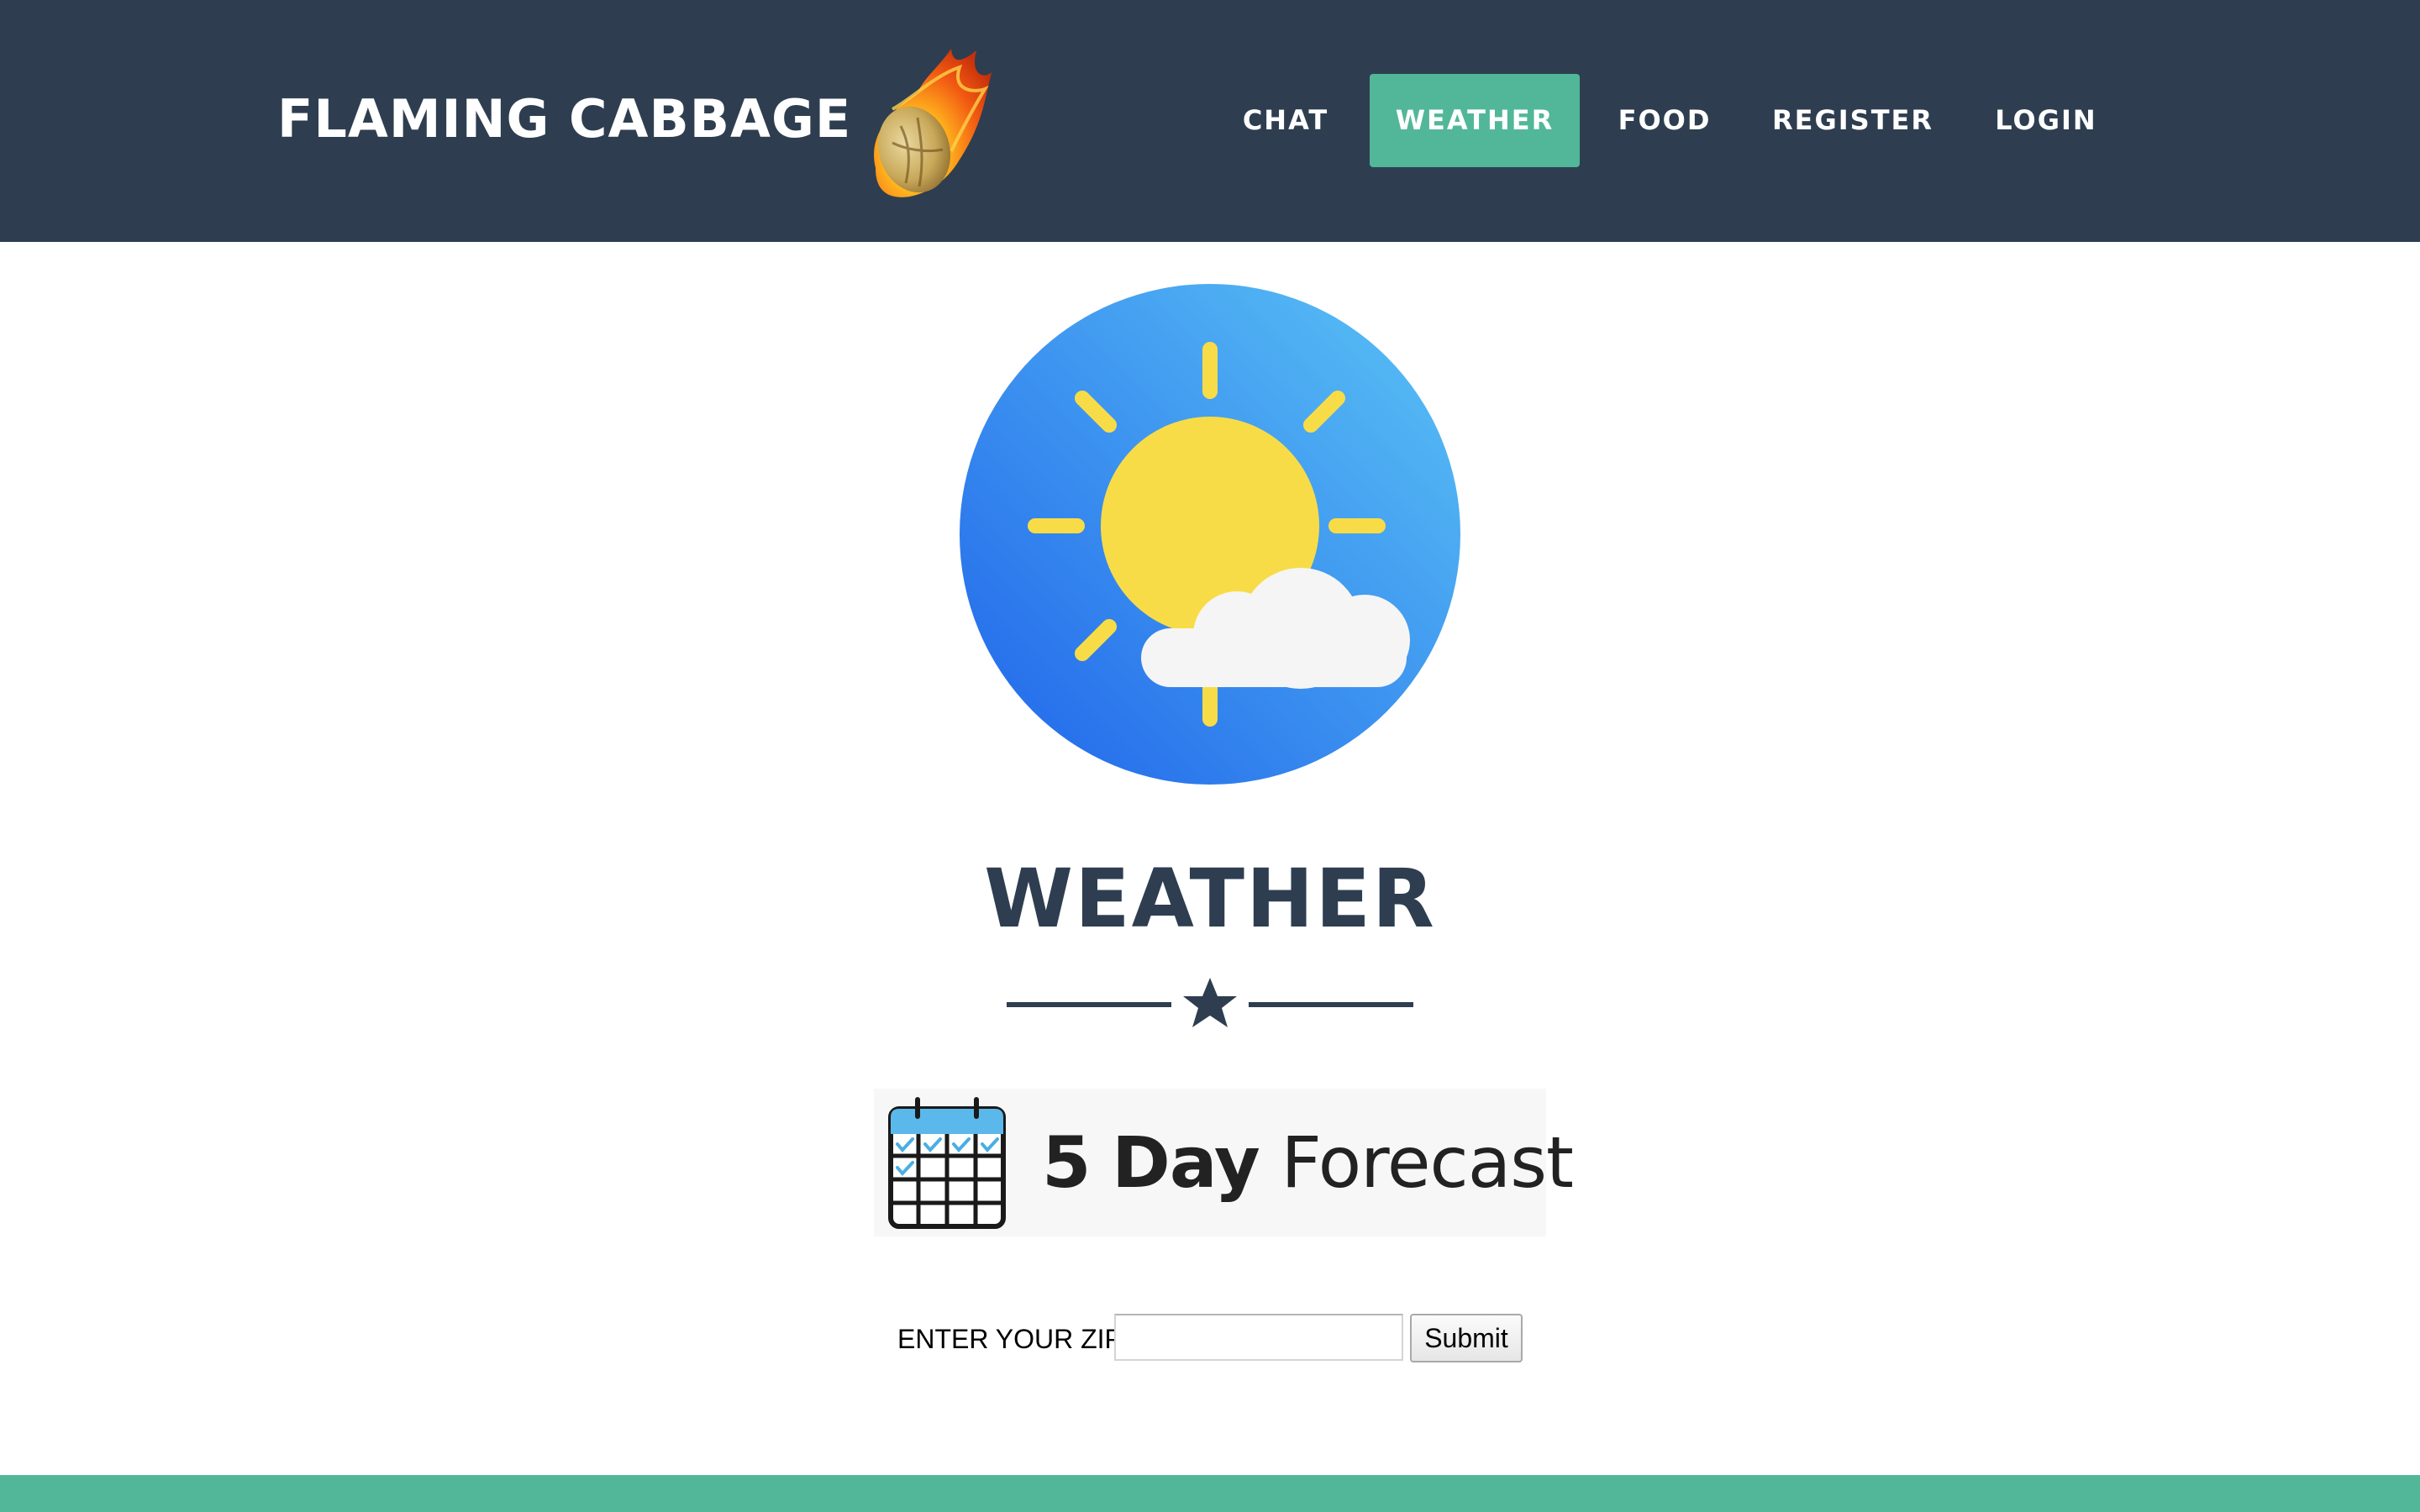 This screenshot has height=1512, width=2420. I want to click on brand-name: FLAMING CABBAGE, so click(564, 119).